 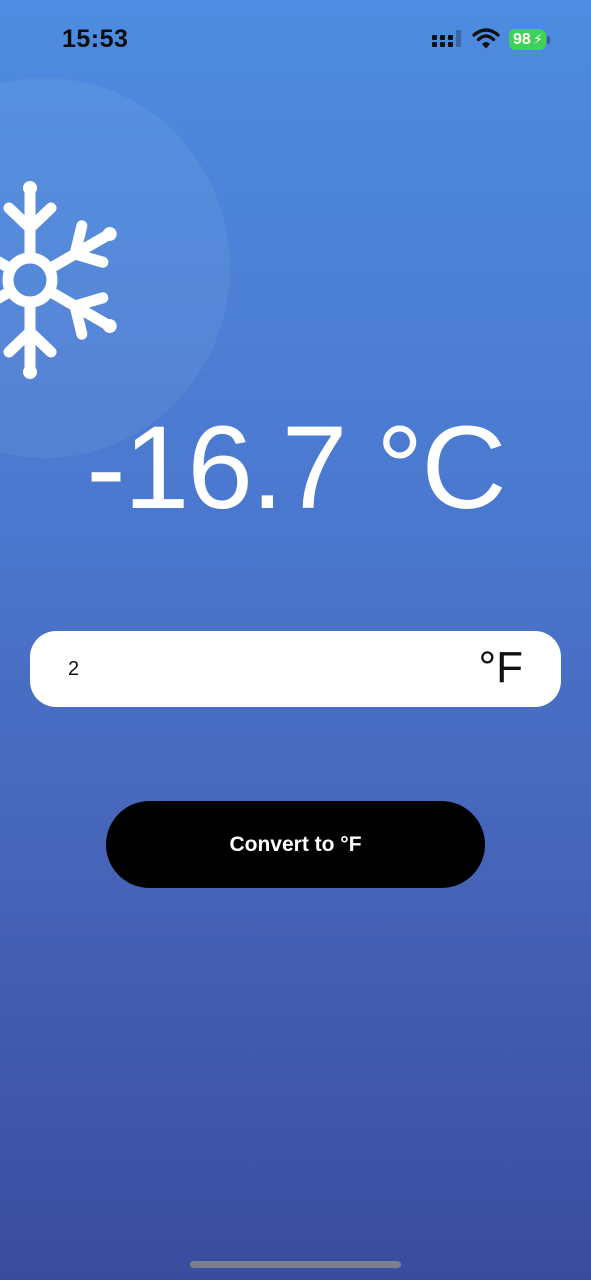 I want to click on battery-charging-icon: ⚡, so click(x=538, y=39).